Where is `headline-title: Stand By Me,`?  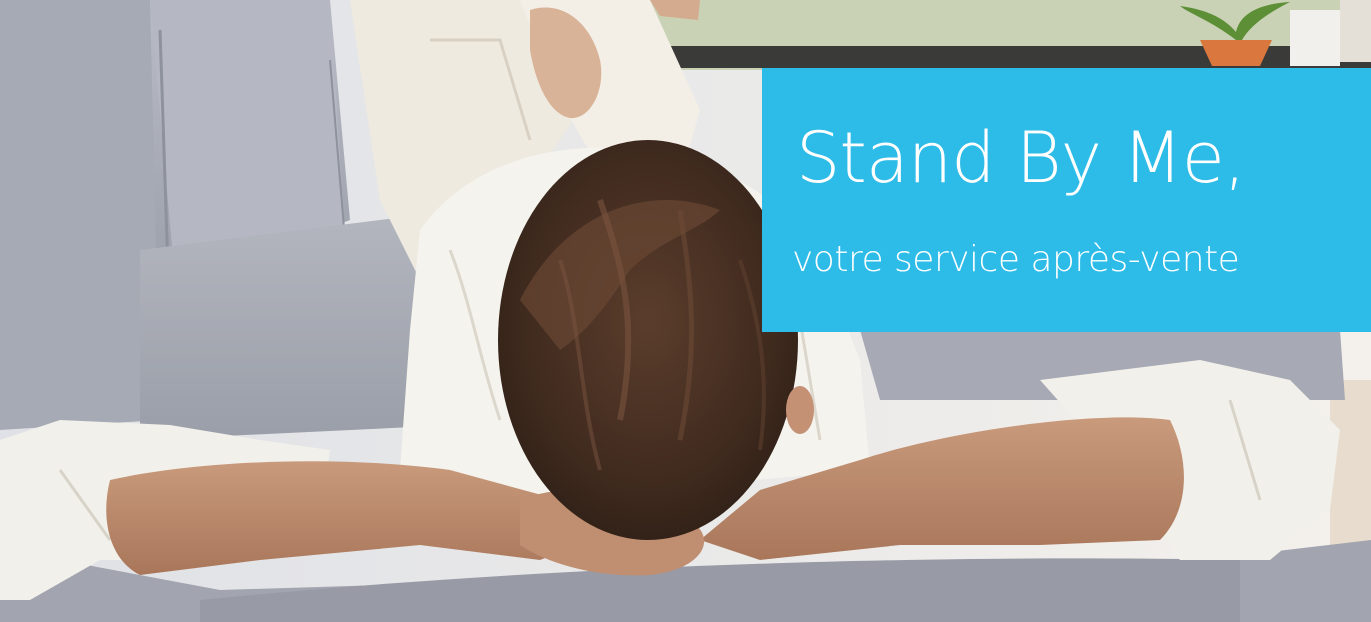 headline-title: Stand By Me, is located at coordinates (1021, 158).